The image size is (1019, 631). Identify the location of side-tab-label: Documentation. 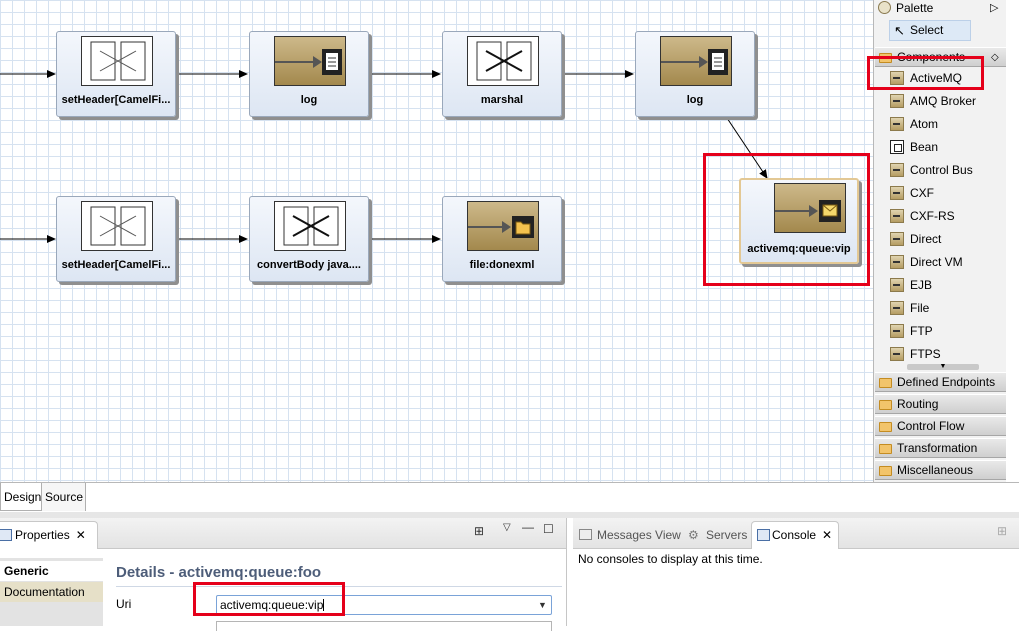
(44, 592).